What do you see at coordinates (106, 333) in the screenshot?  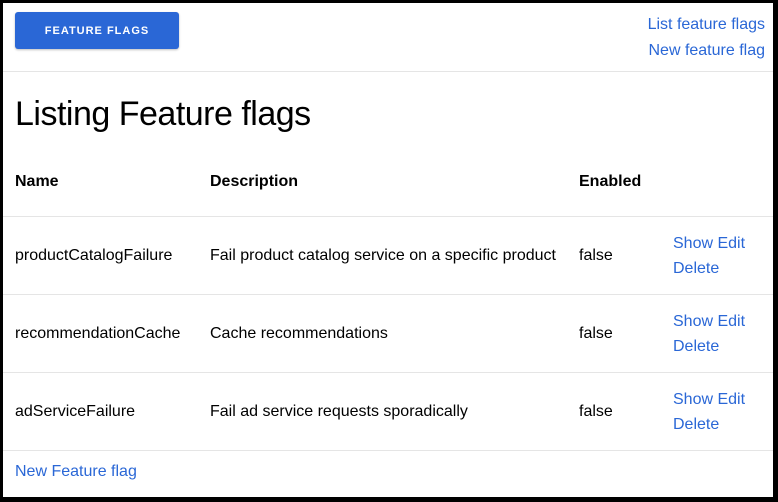 I see `flag-name-cell: recommendationCache` at bounding box center [106, 333].